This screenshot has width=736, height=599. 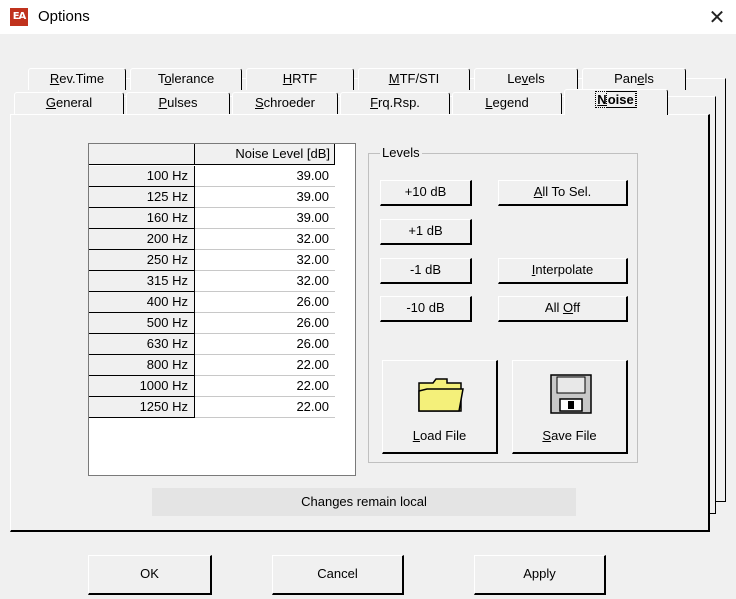 I want to click on tab-label: Rev.Time, so click(x=77, y=78).